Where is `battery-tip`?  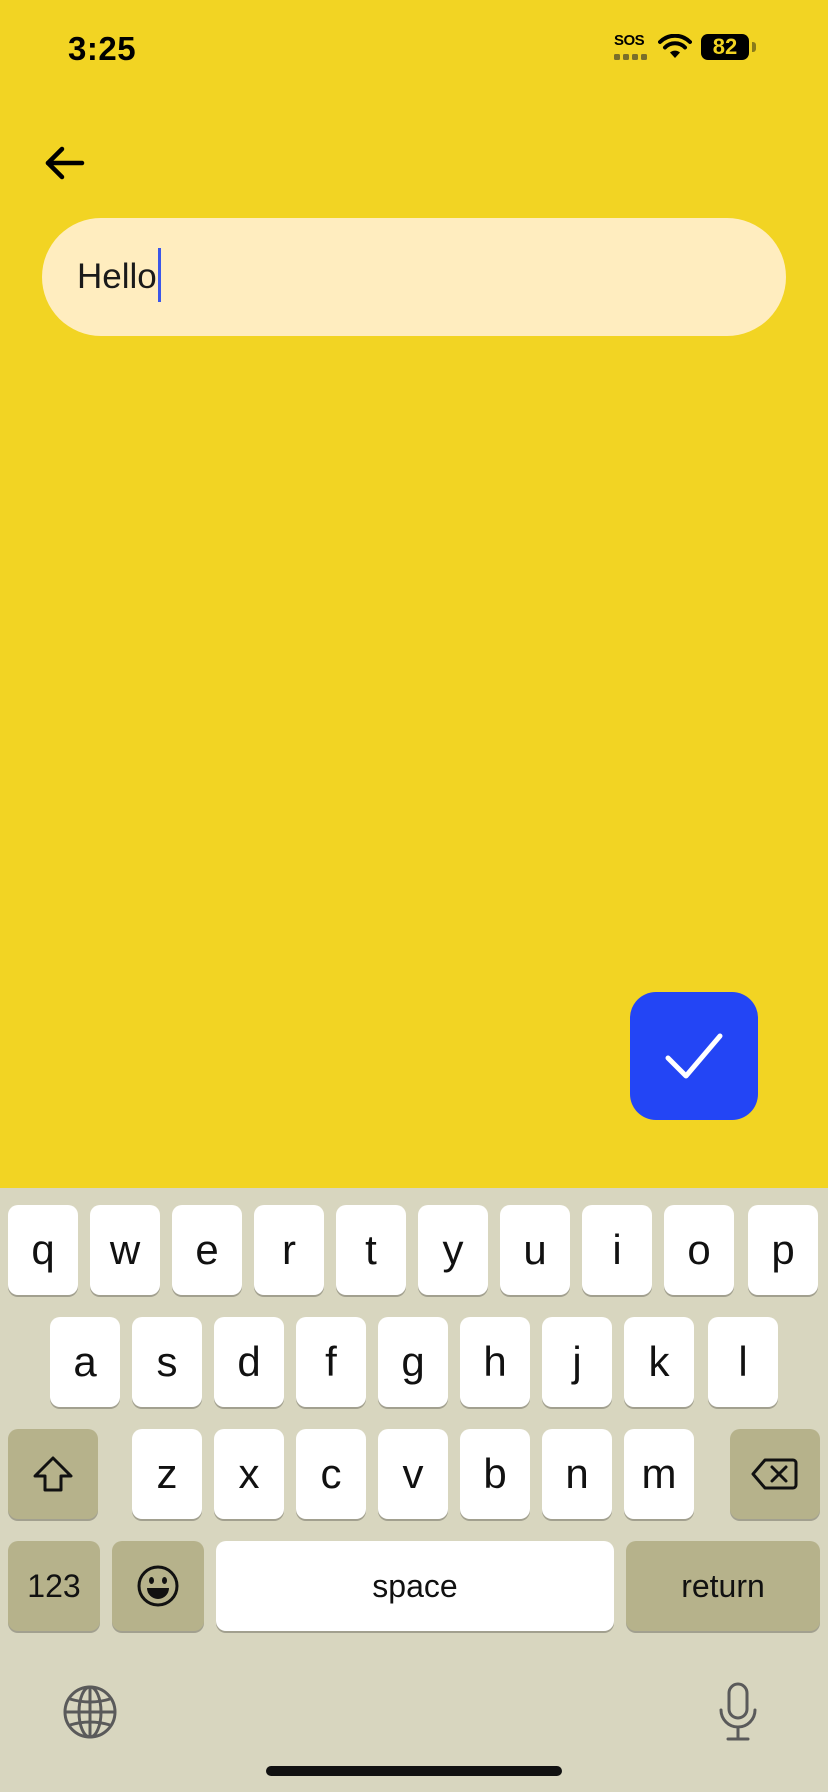
battery-tip is located at coordinates (754, 47).